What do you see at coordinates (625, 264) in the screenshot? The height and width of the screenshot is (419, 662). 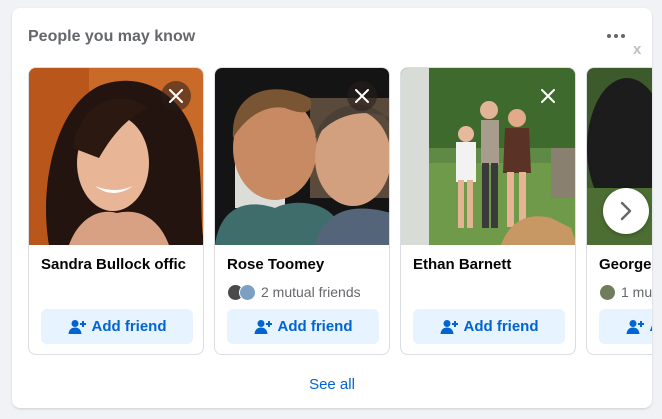 I see `person-name: George` at bounding box center [625, 264].